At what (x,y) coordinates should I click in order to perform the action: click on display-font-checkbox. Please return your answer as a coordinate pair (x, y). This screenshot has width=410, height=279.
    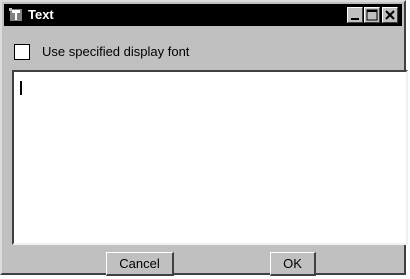
    Looking at the image, I should click on (22, 52).